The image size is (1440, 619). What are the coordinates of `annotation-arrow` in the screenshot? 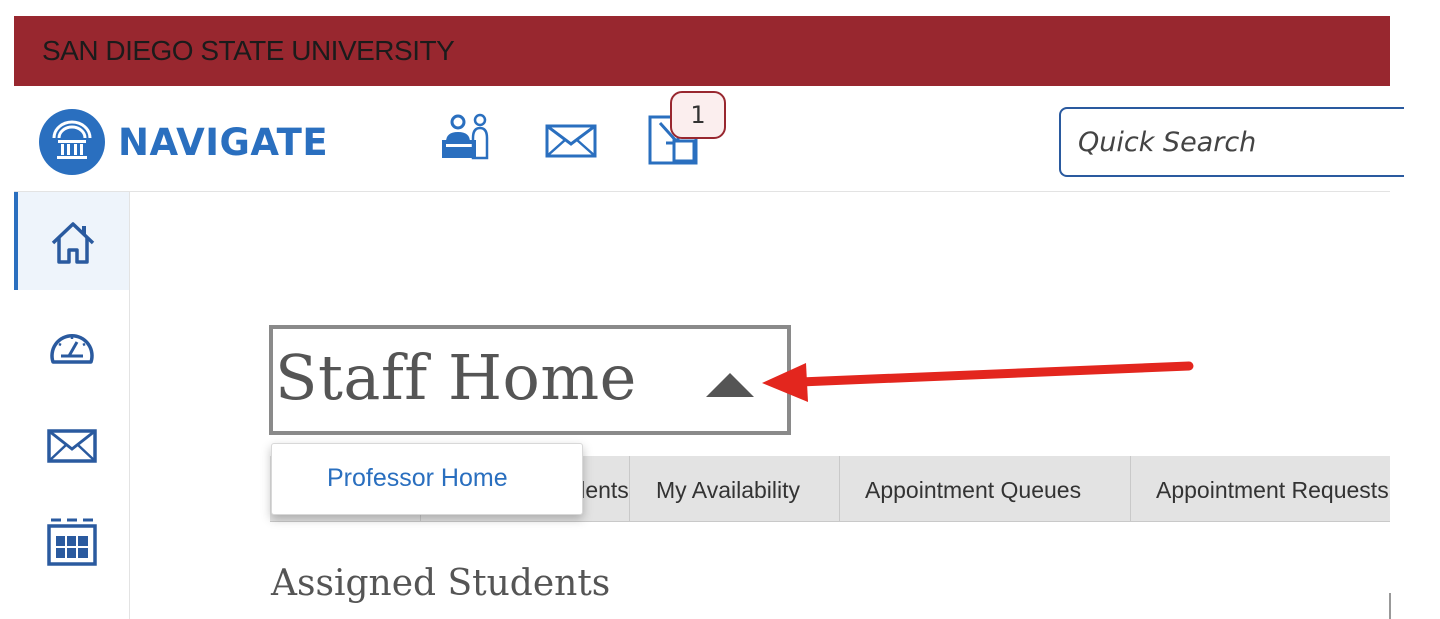 It's located at (978, 381).